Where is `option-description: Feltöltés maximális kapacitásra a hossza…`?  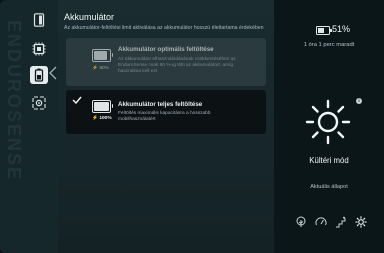 option-description: Feltöltés maximális kapacitásra a hossza… is located at coordinates (188, 117).